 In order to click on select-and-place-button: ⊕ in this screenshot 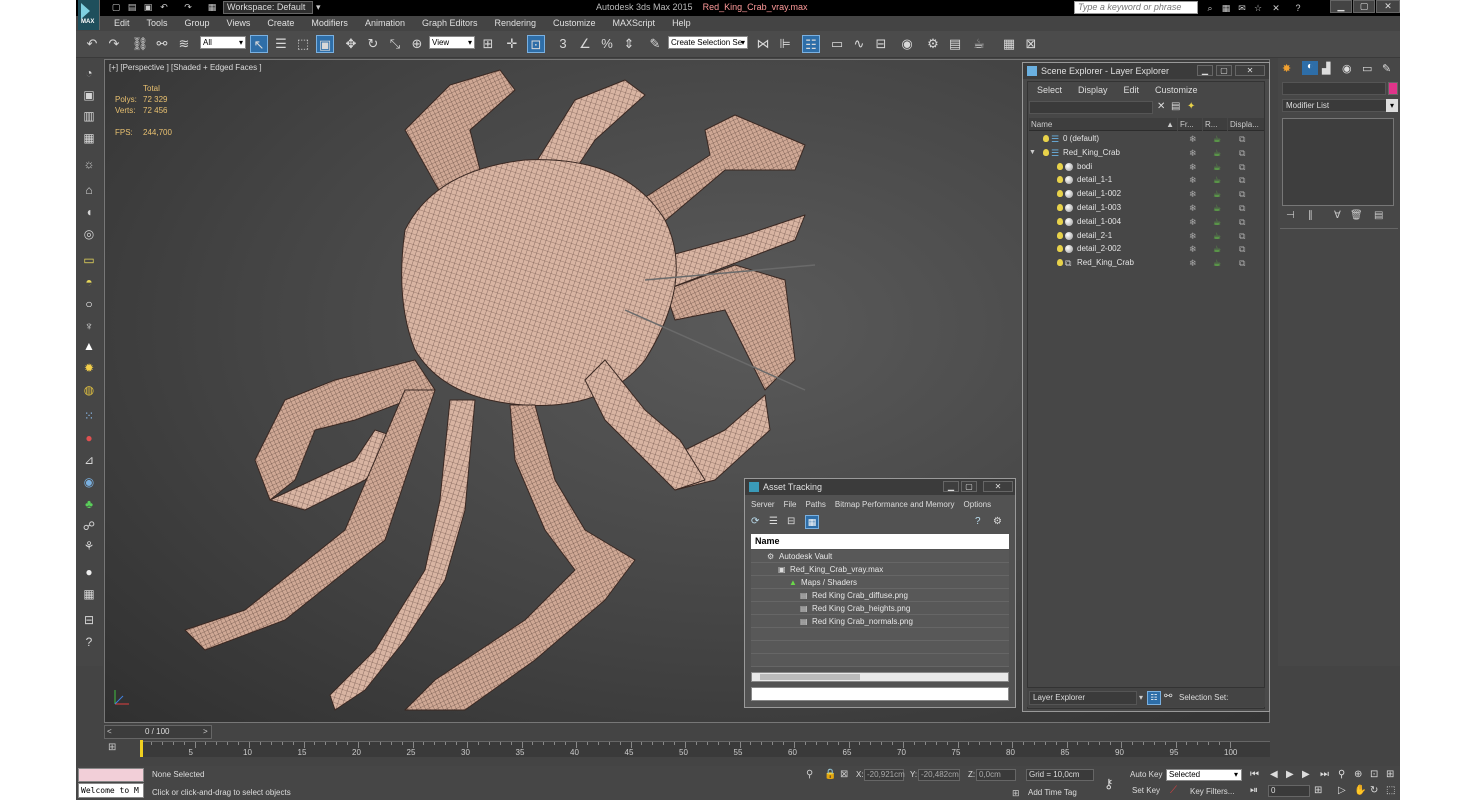, I will do `click(417, 44)`.